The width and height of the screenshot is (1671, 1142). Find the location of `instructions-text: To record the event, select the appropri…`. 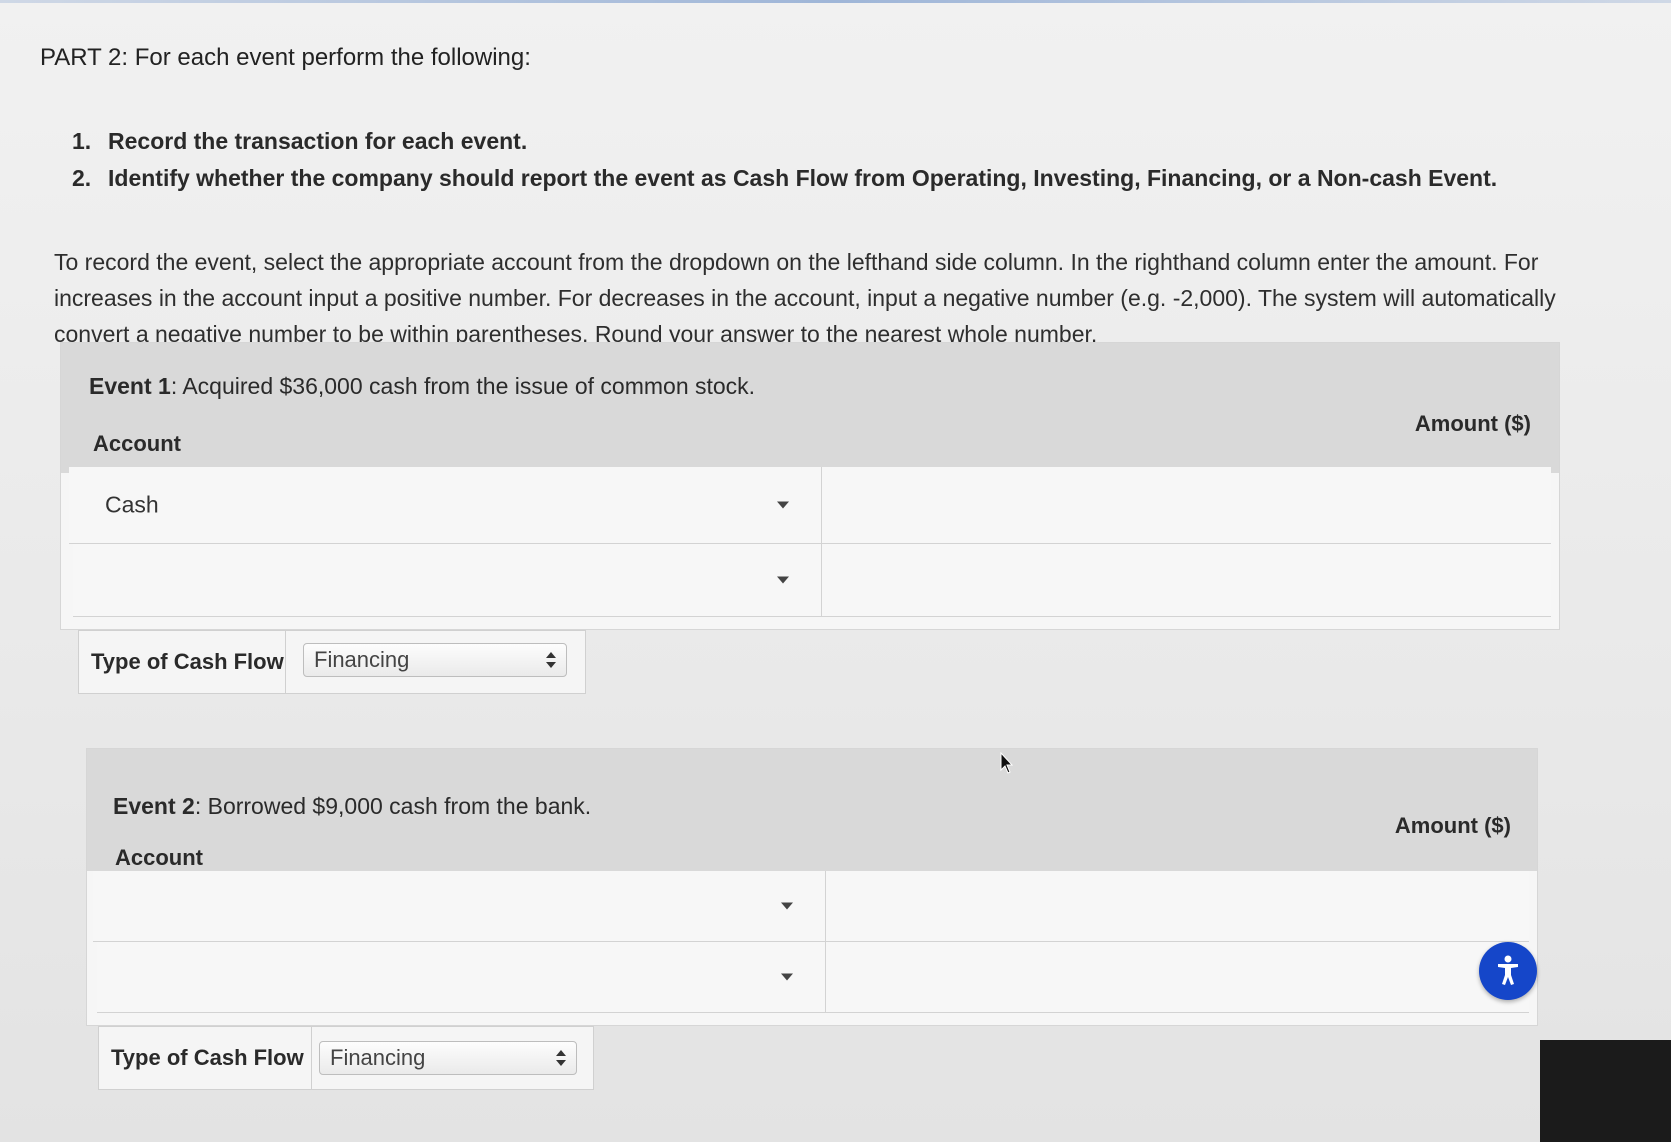

instructions-text: To record the event, select the appropri… is located at coordinates (805, 298).